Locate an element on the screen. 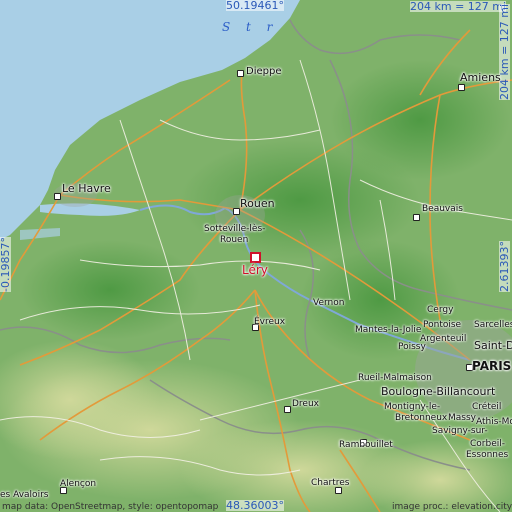 The width and height of the screenshot is (512, 512). city-mantes: Mantes-la-Jolie is located at coordinates (388, 330).